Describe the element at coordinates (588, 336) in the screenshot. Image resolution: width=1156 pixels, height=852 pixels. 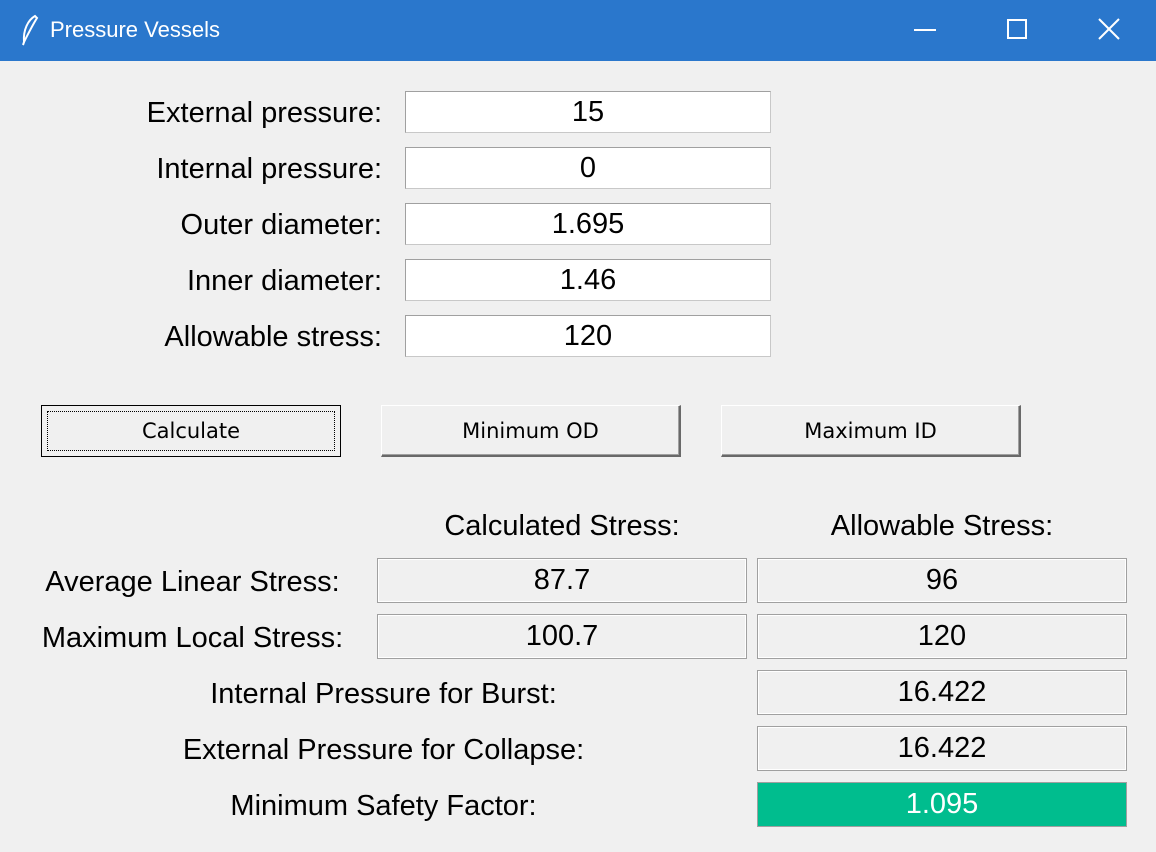
I see `allowable-stress-input` at that location.